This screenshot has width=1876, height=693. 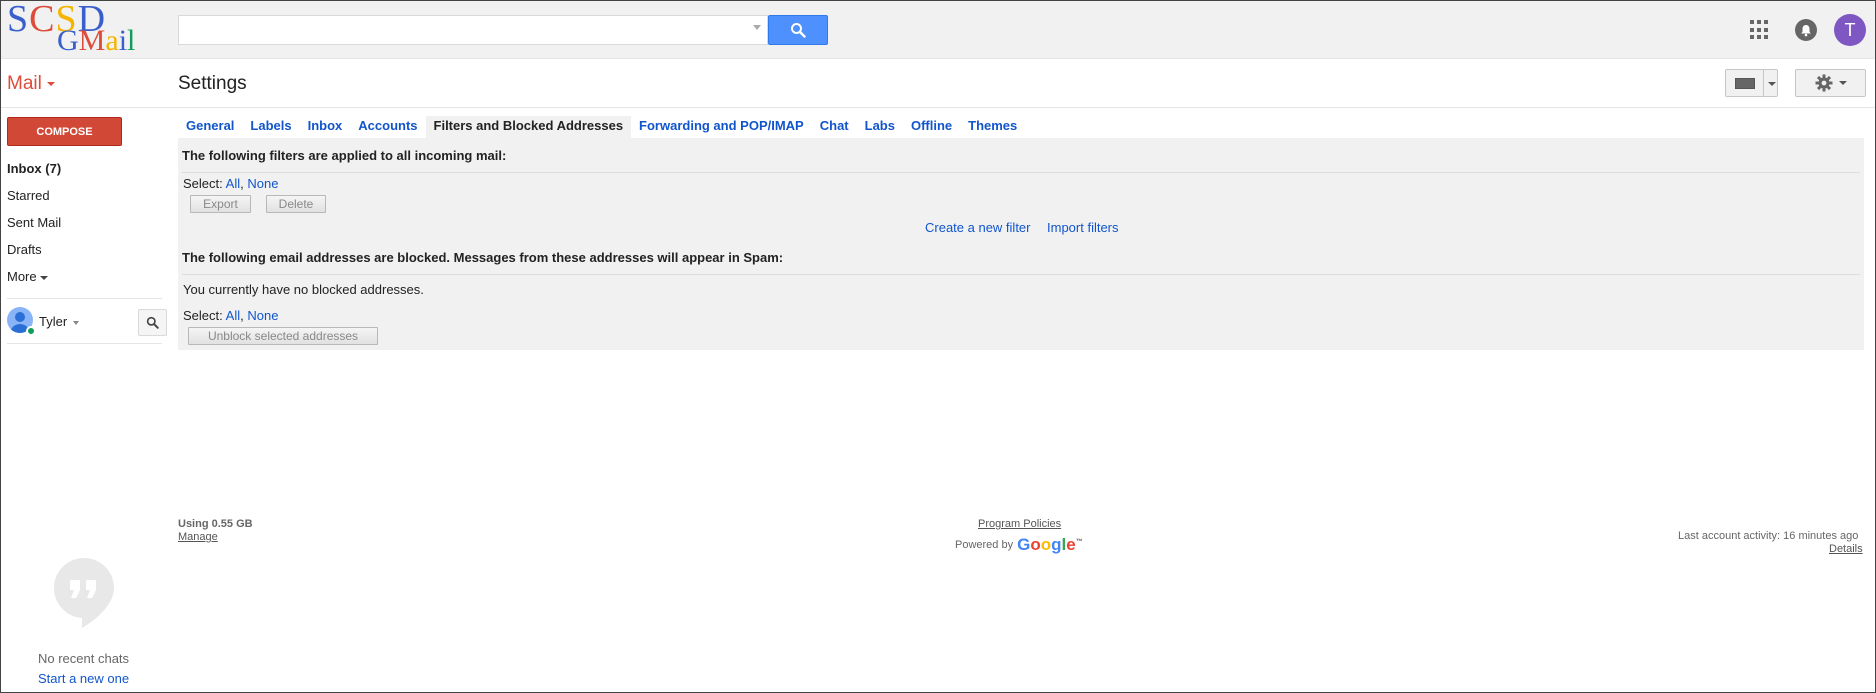 What do you see at coordinates (84, 593) in the screenshot?
I see `hangouts-quote-icon` at bounding box center [84, 593].